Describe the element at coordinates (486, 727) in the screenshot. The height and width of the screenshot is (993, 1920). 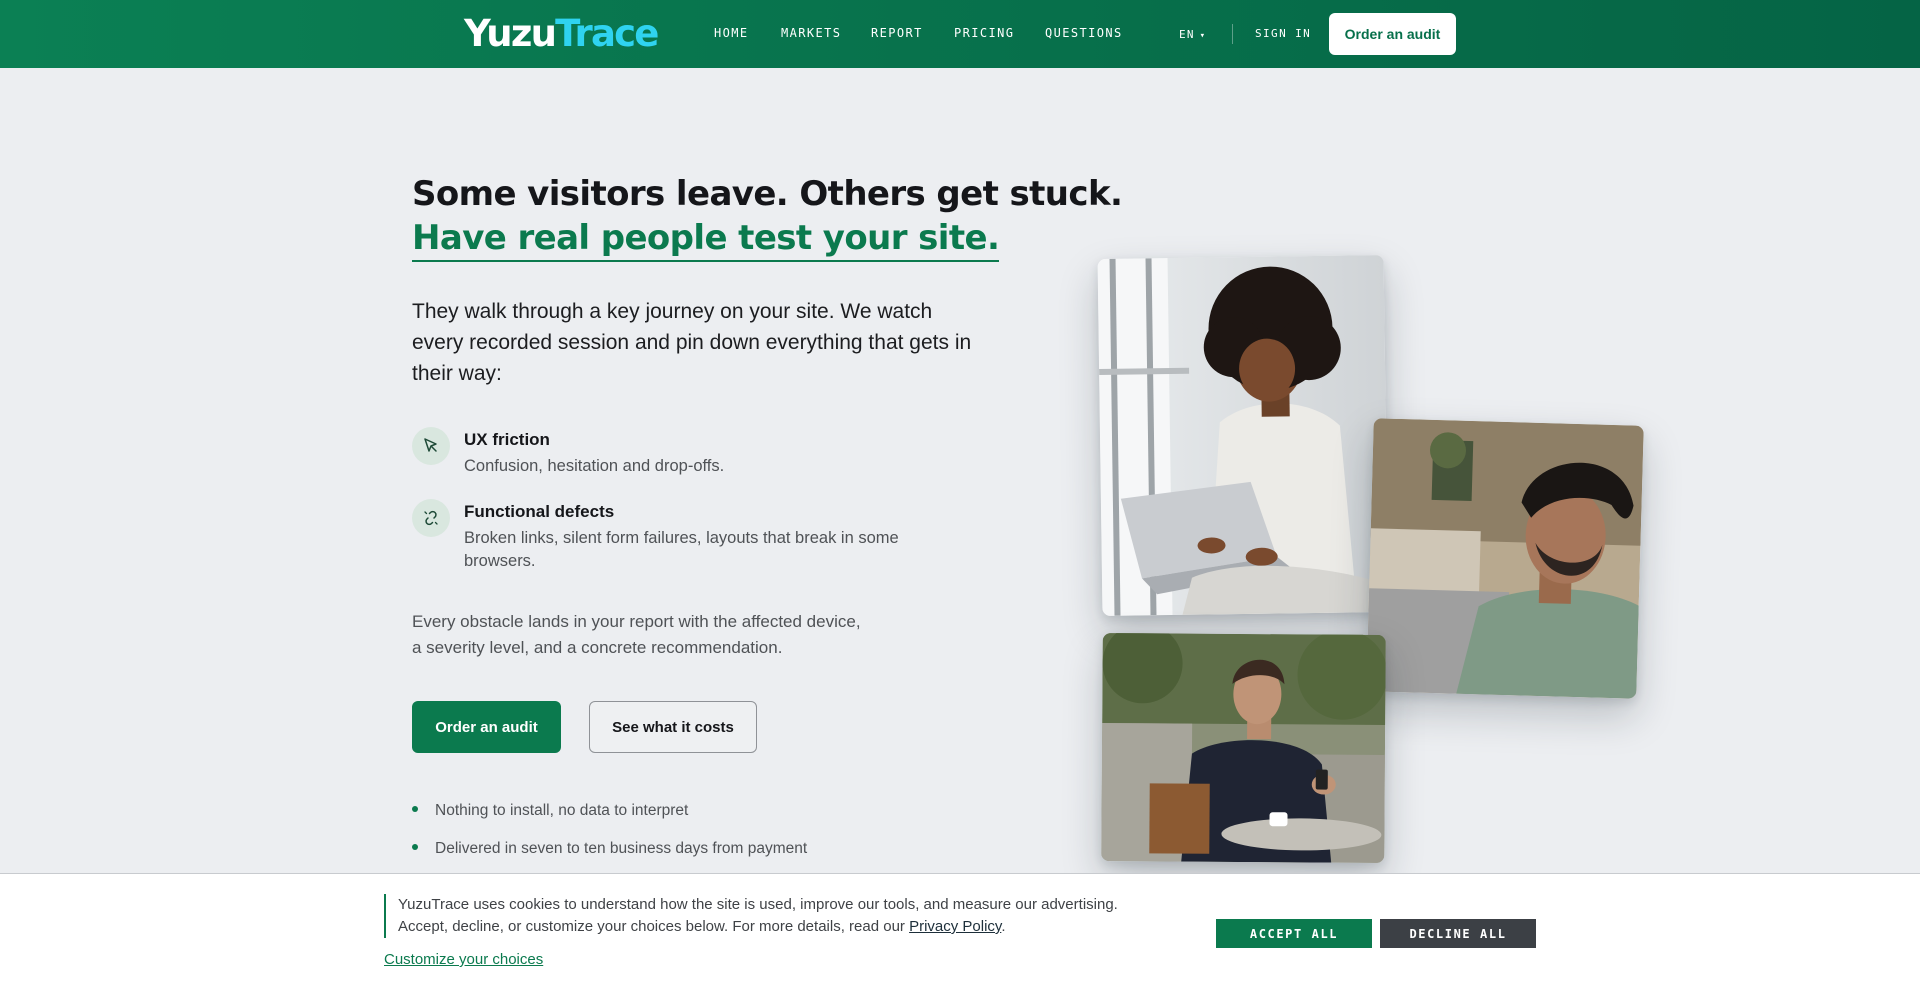
I see `order-audit-button: Order an audit` at that location.